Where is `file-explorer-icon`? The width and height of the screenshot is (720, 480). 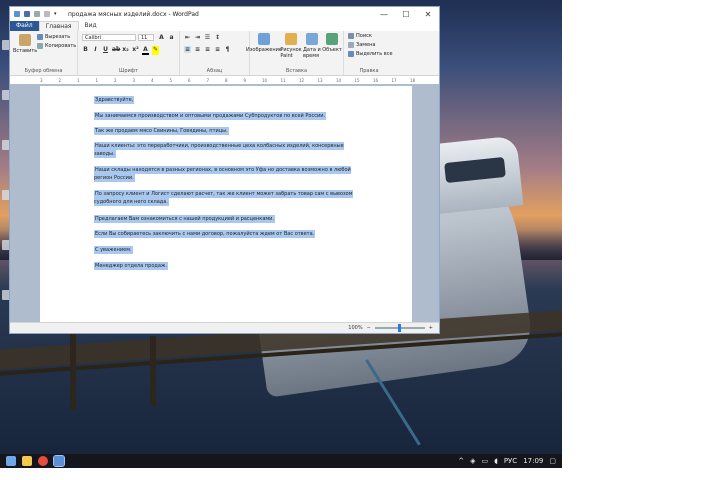
file-explorer-icon is located at coordinates (27, 461).